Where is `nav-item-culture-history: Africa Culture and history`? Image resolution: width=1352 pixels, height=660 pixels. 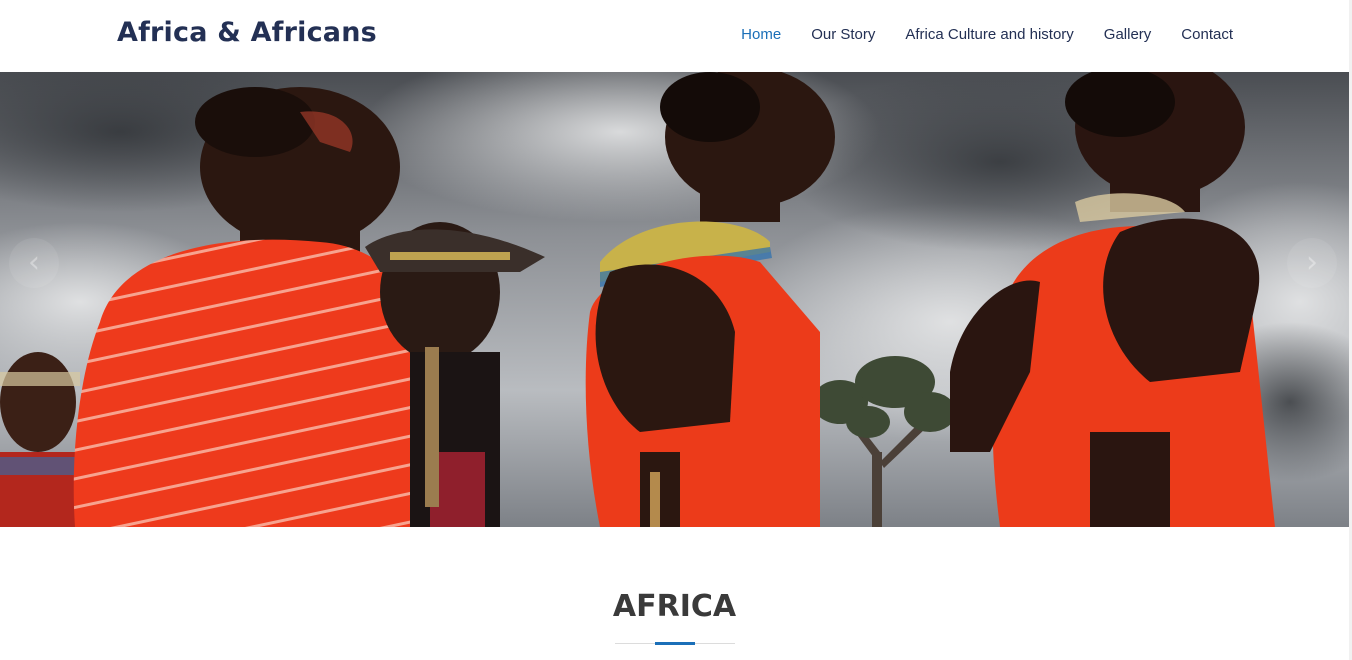 nav-item-culture-history: Africa Culture and history is located at coordinates (989, 35).